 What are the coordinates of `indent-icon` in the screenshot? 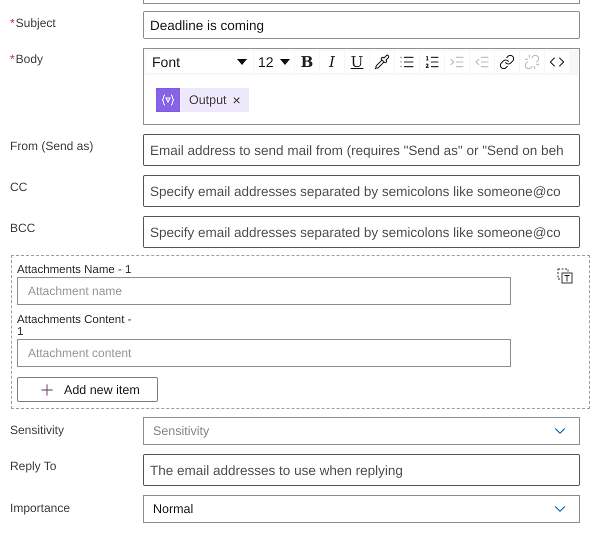 It's located at (457, 62).